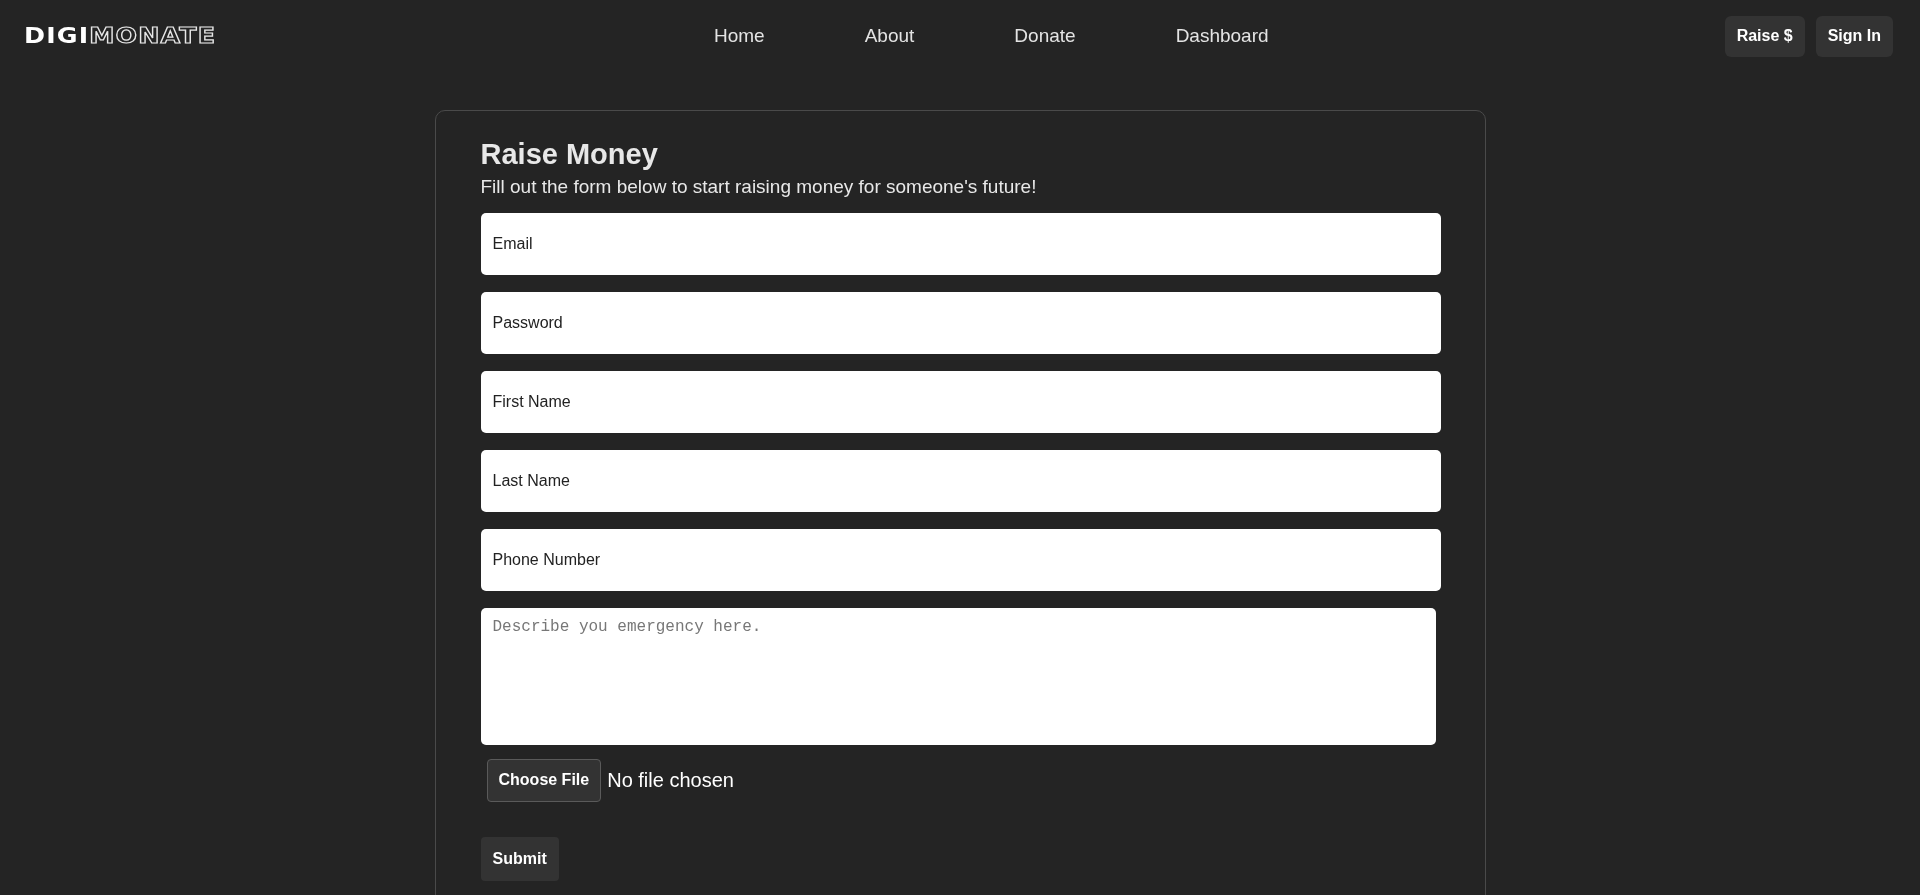  Describe the element at coordinates (1222, 36) in the screenshot. I see `nav-link: Dashboard` at that location.